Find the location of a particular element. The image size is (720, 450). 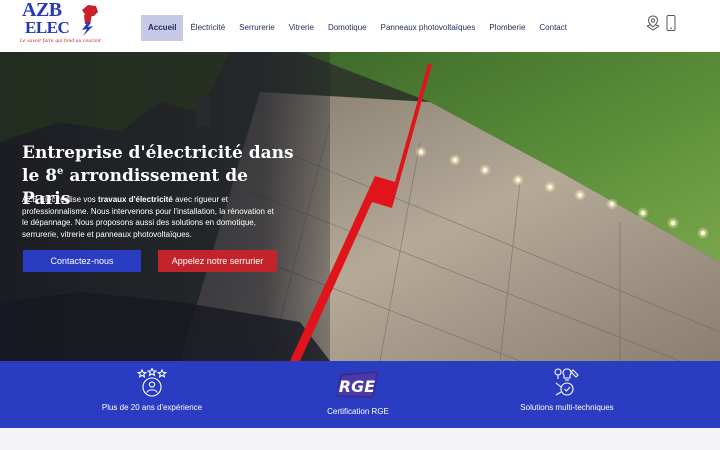

rge-badge-icon: RGE is located at coordinates (357, 384).